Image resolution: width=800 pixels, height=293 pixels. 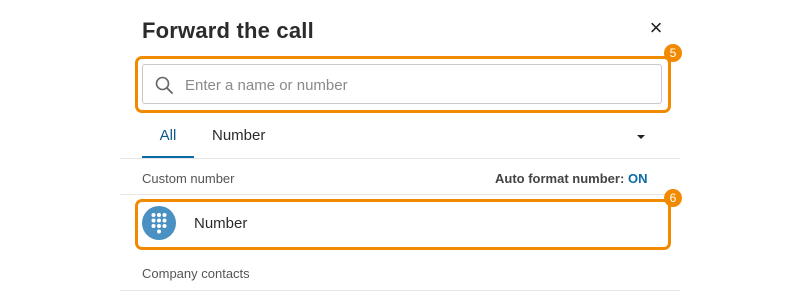 I want to click on company-contacts-divider, so click(x=400, y=290).